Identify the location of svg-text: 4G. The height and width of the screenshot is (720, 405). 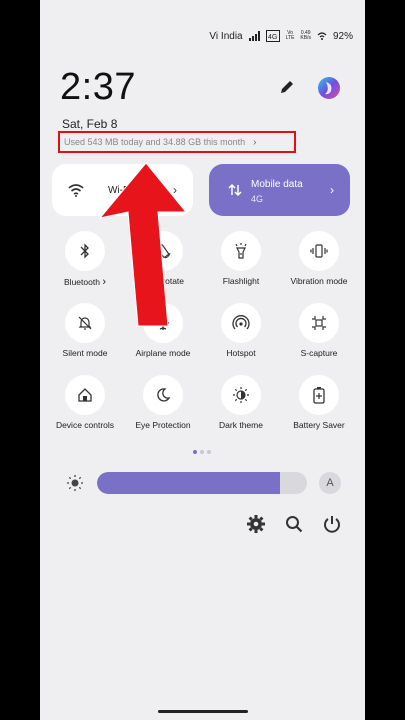
(272, 37).